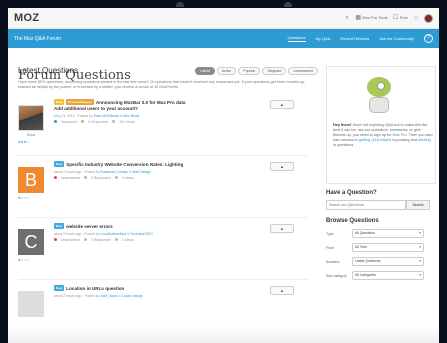 The image size is (447, 343). What do you see at coordinates (154, 122) in the screenshot?
I see `question-stats: Discussion 6 Responses 342 Views` at bounding box center [154, 122].